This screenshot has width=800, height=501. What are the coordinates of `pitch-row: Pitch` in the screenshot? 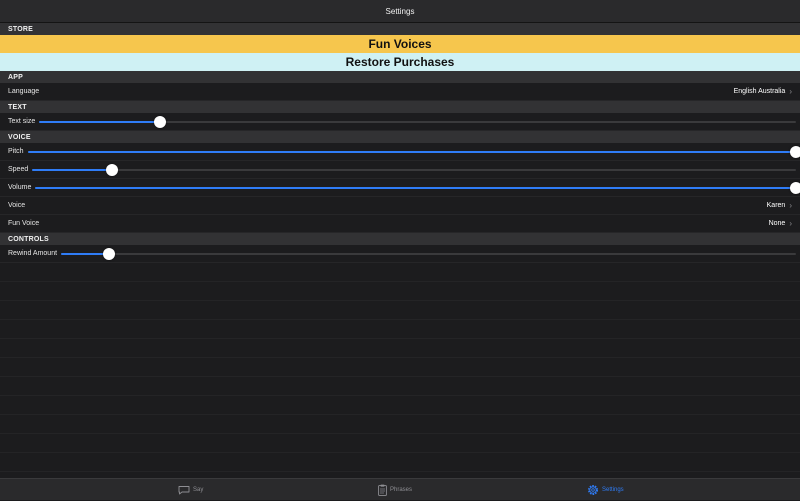 It's located at (400, 152).